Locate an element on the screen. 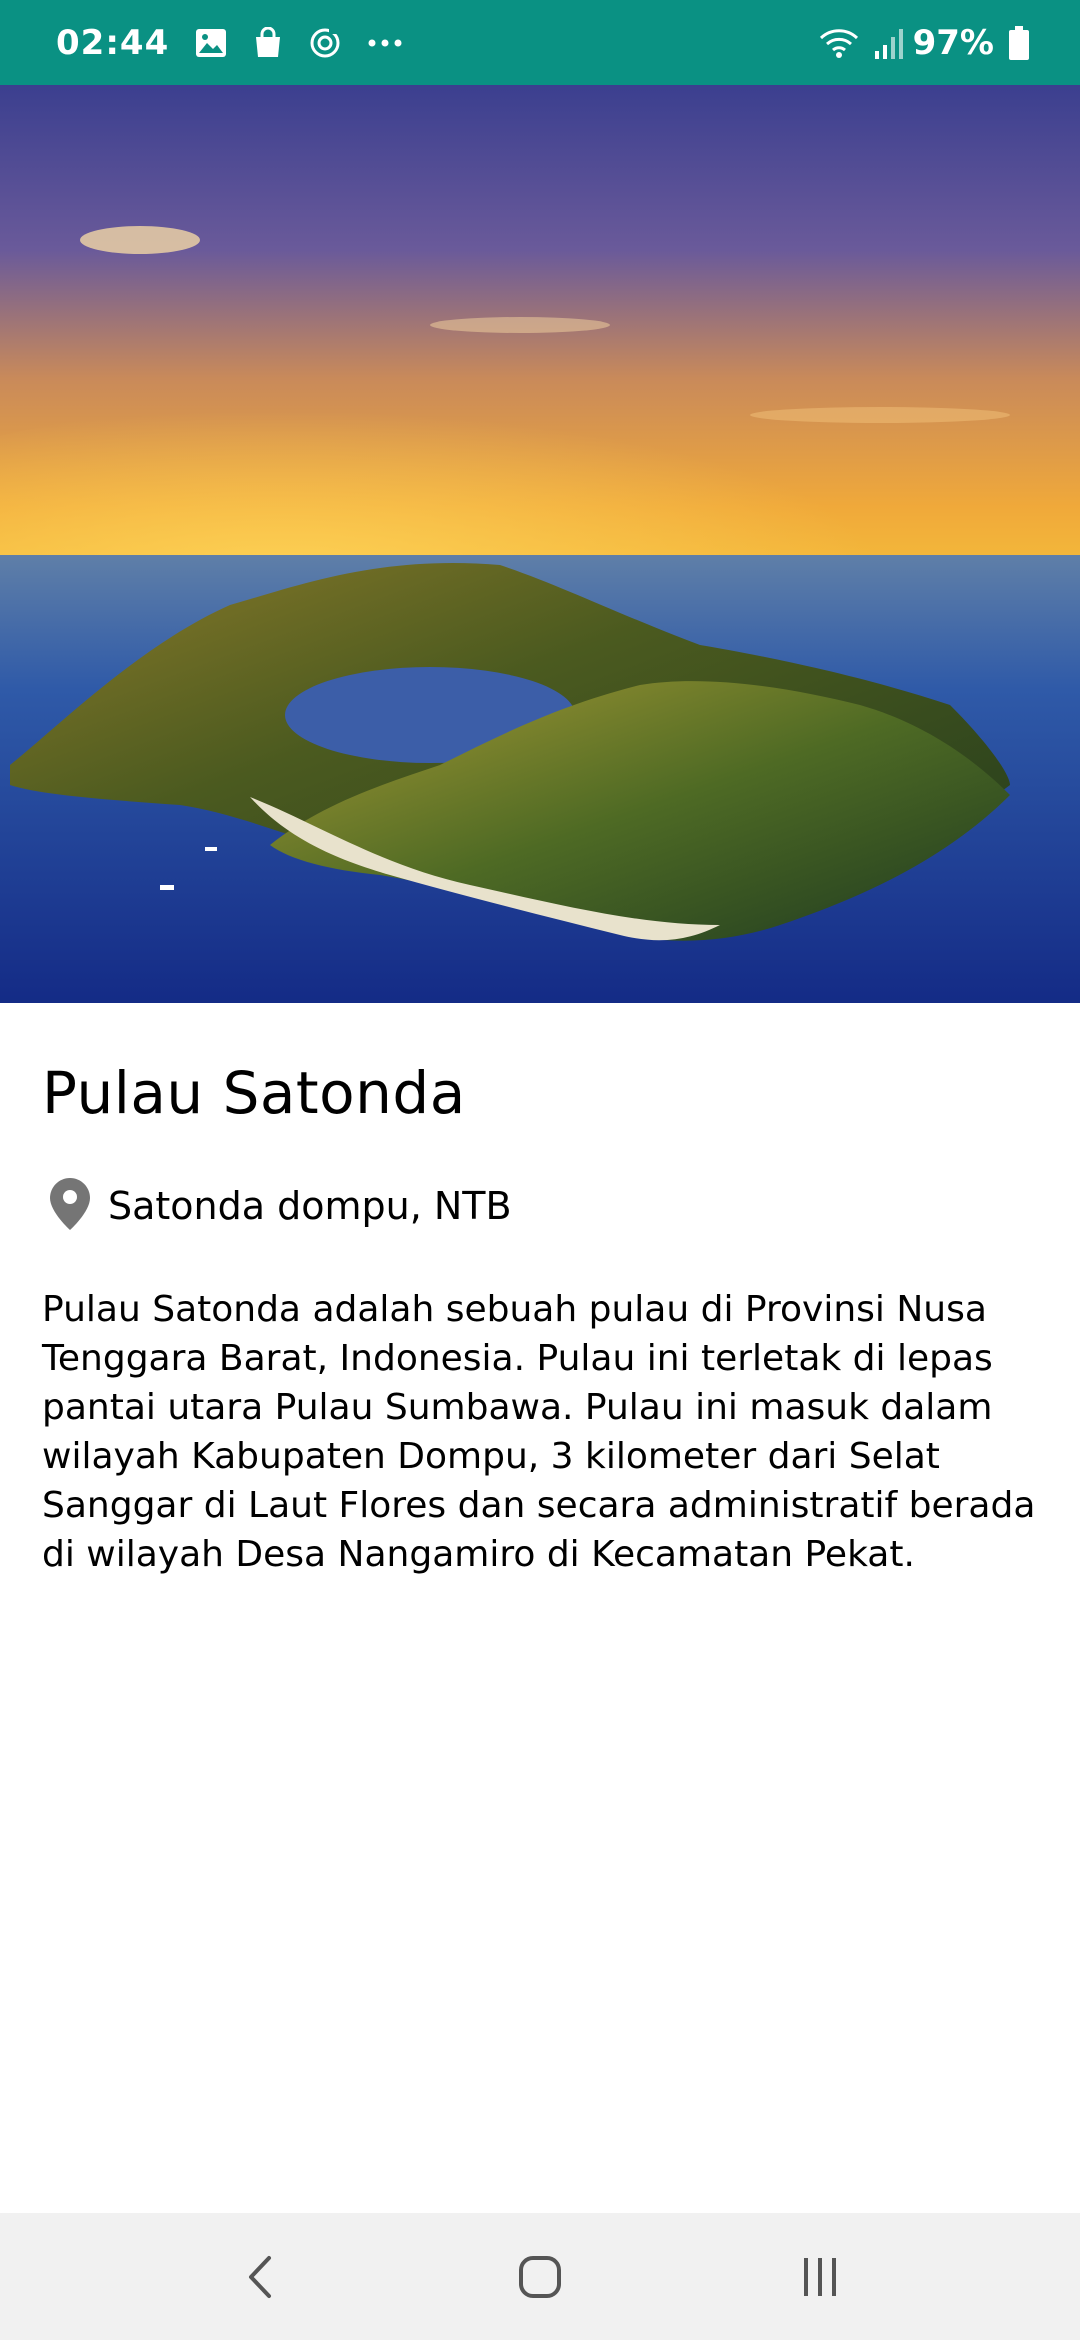  place-title: Pulau Satonda is located at coordinates (254, 1093).